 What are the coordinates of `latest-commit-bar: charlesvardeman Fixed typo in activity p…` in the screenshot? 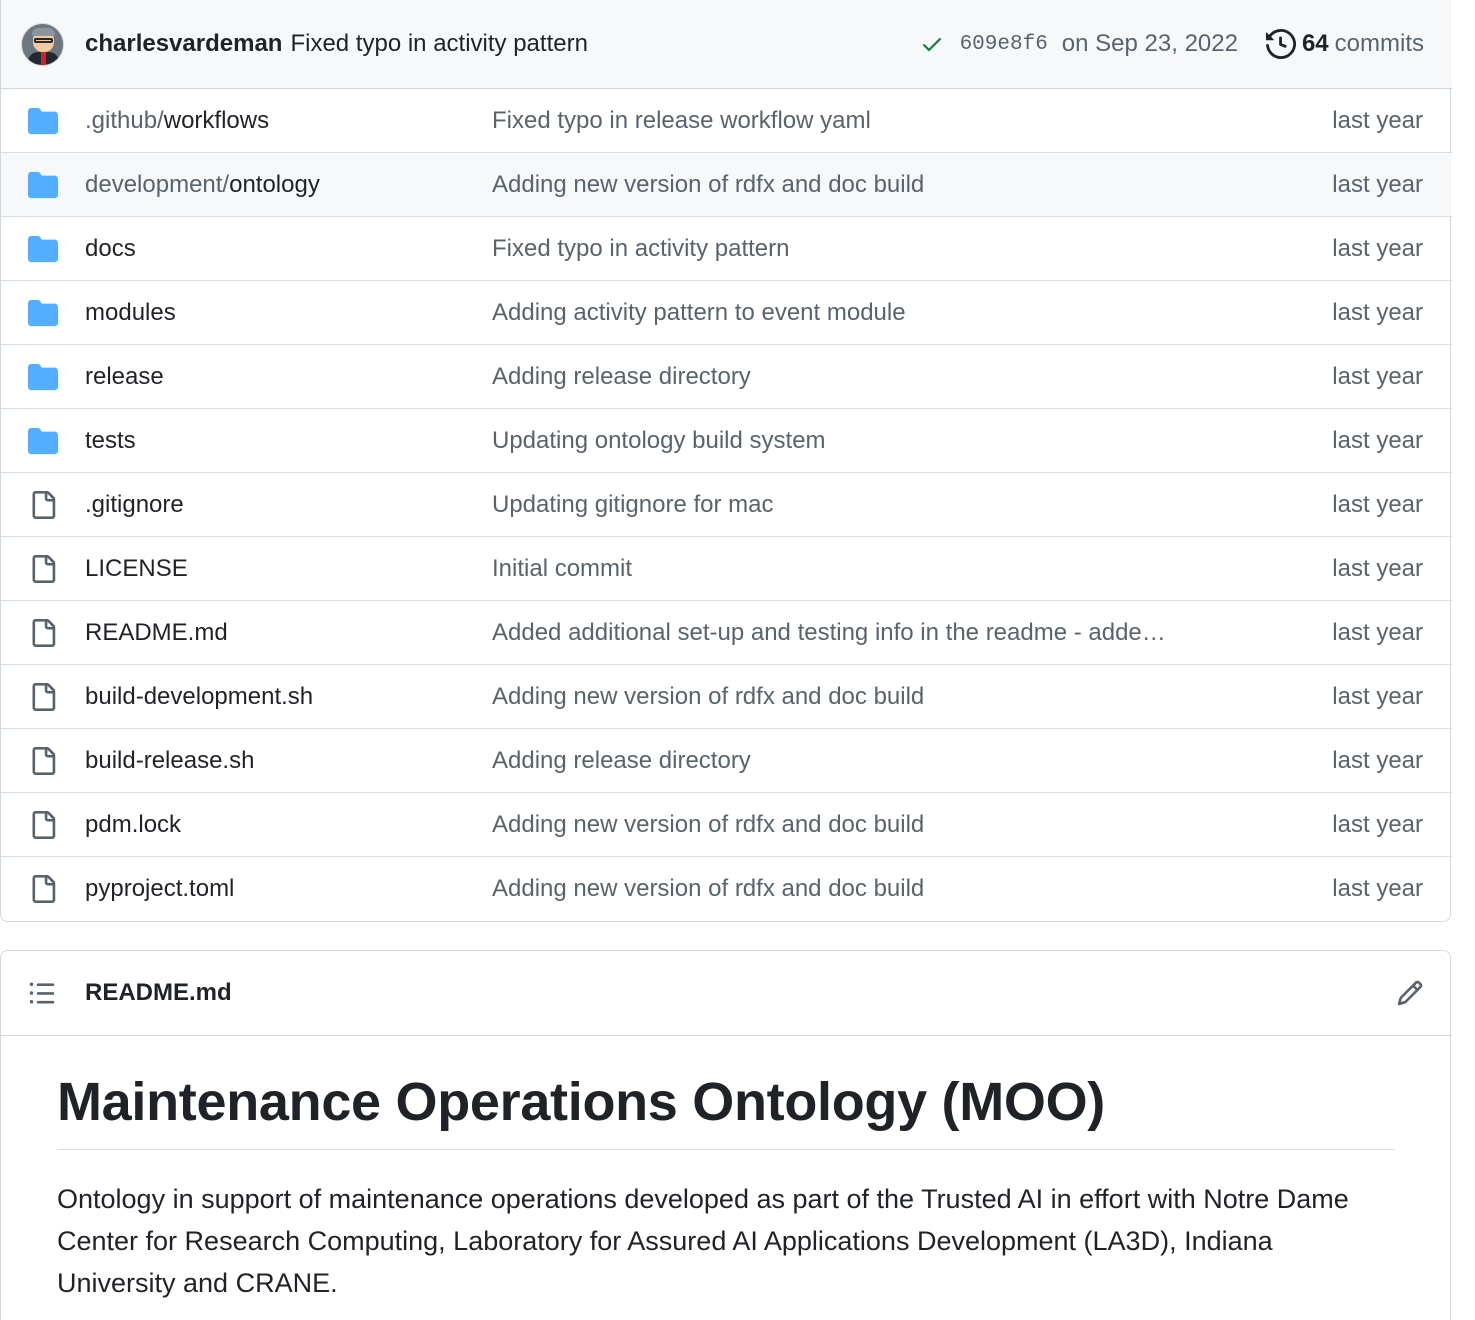 It's located at (726, 44).